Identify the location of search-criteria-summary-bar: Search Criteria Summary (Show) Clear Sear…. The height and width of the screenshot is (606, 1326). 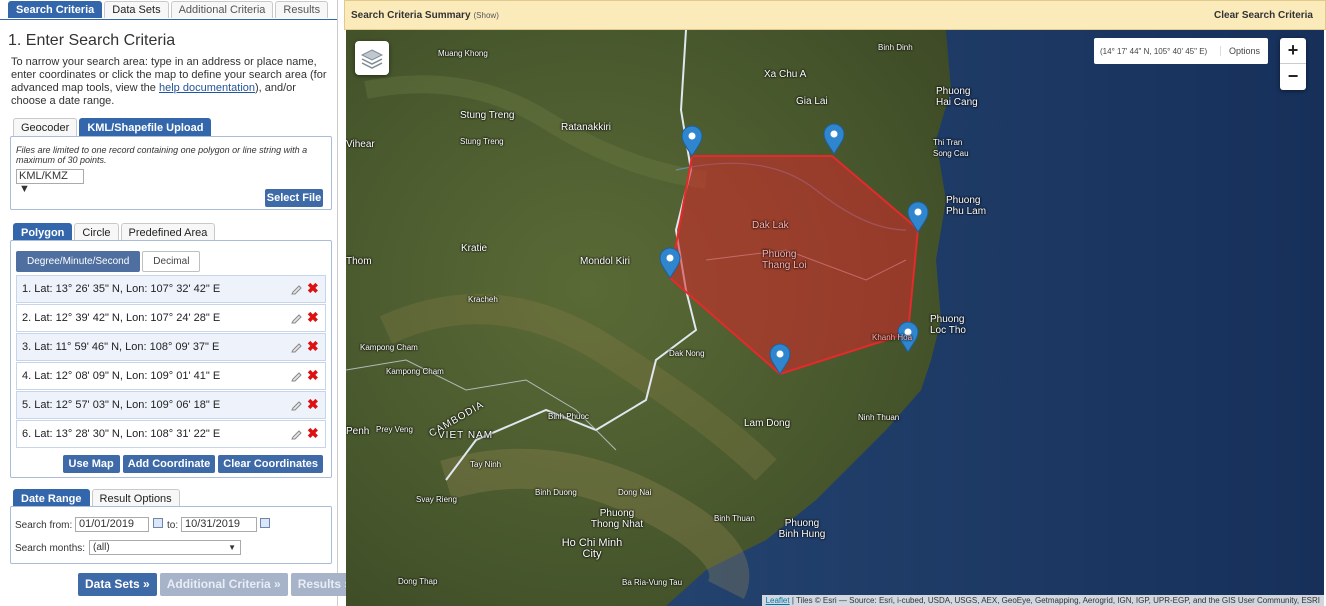
(835, 15).